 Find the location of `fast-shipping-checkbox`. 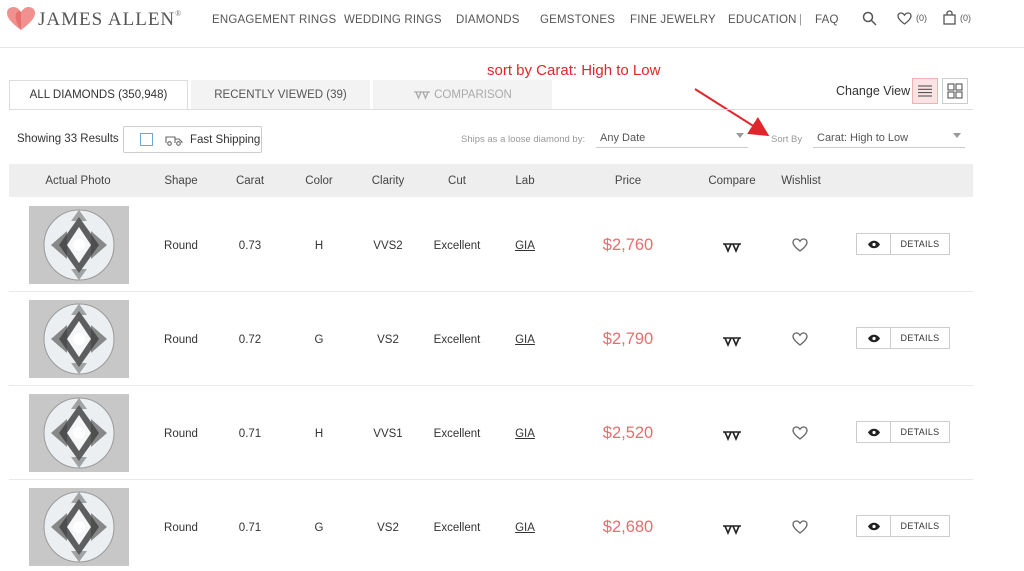

fast-shipping-checkbox is located at coordinates (146, 139).